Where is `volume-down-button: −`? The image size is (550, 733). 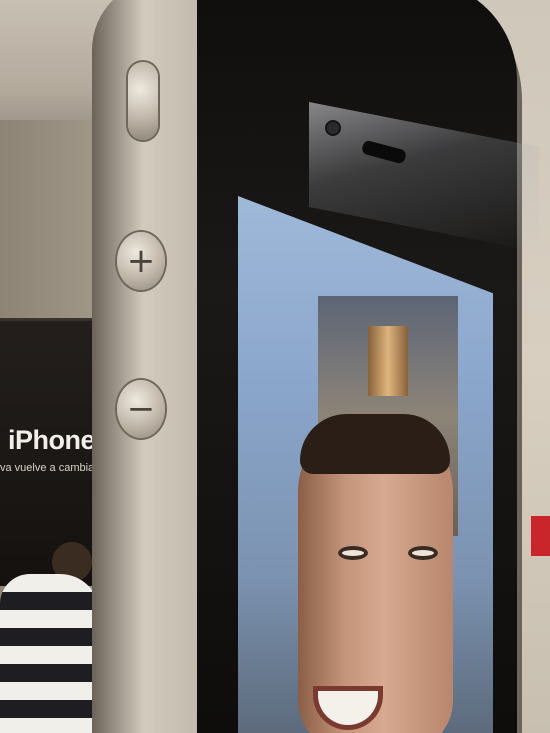
volume-down-button: − is located at coordinates (141, 409).